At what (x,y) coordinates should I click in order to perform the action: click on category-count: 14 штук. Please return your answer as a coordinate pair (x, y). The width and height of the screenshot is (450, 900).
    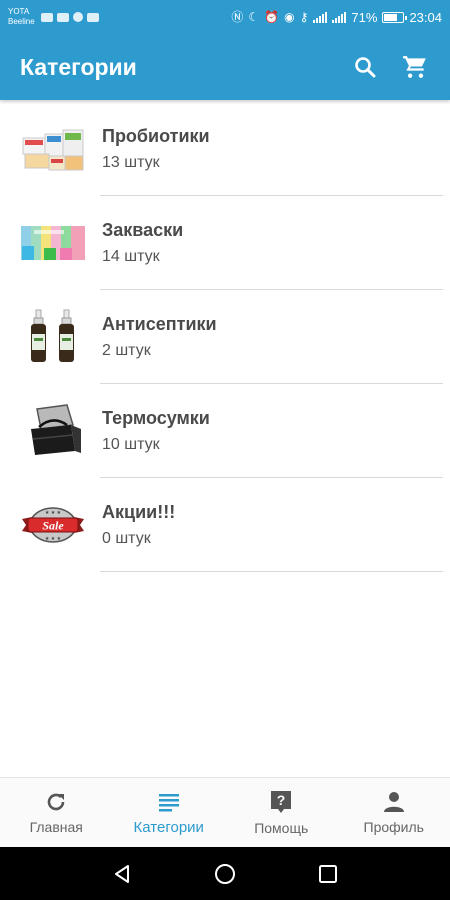
    Looking at the image, I should click on (131, 256).